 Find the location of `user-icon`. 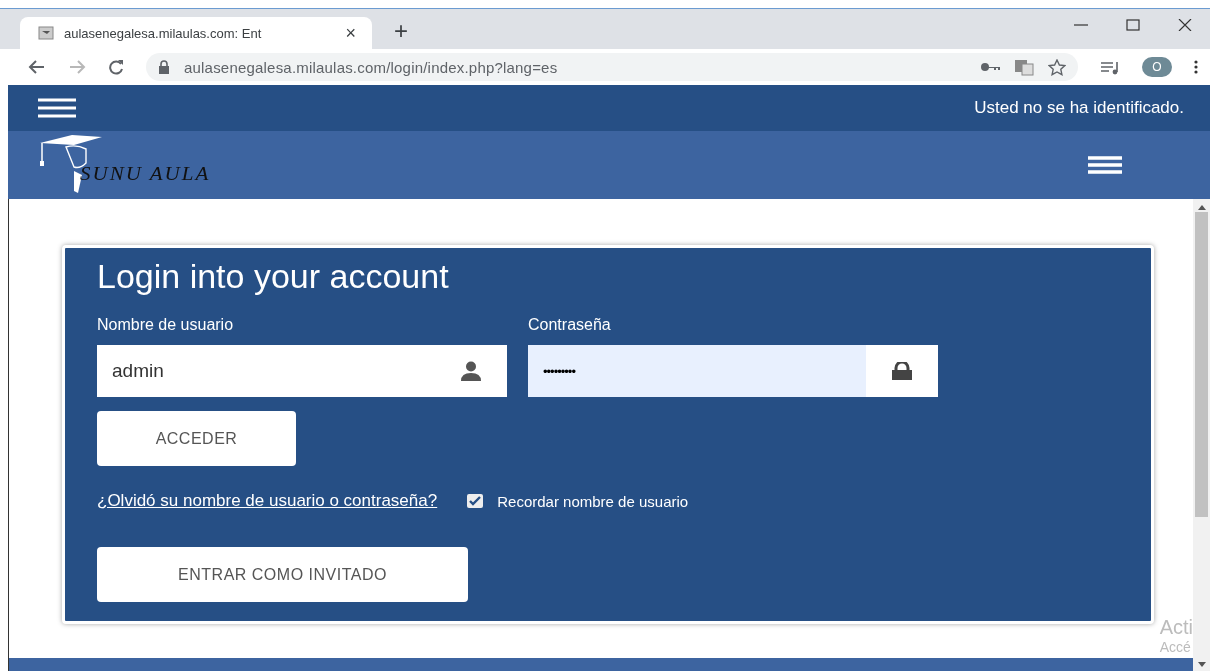

user-icon is located at coordinates (471, 371).